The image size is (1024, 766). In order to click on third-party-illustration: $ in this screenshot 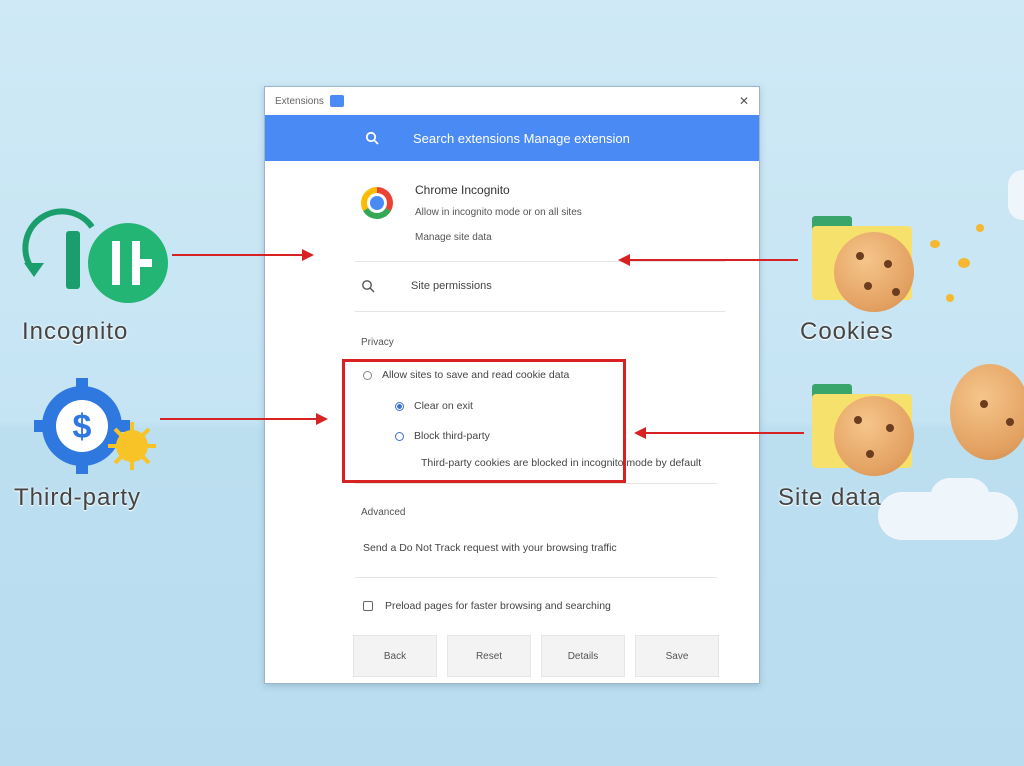, I will do `click(99, 426)`.